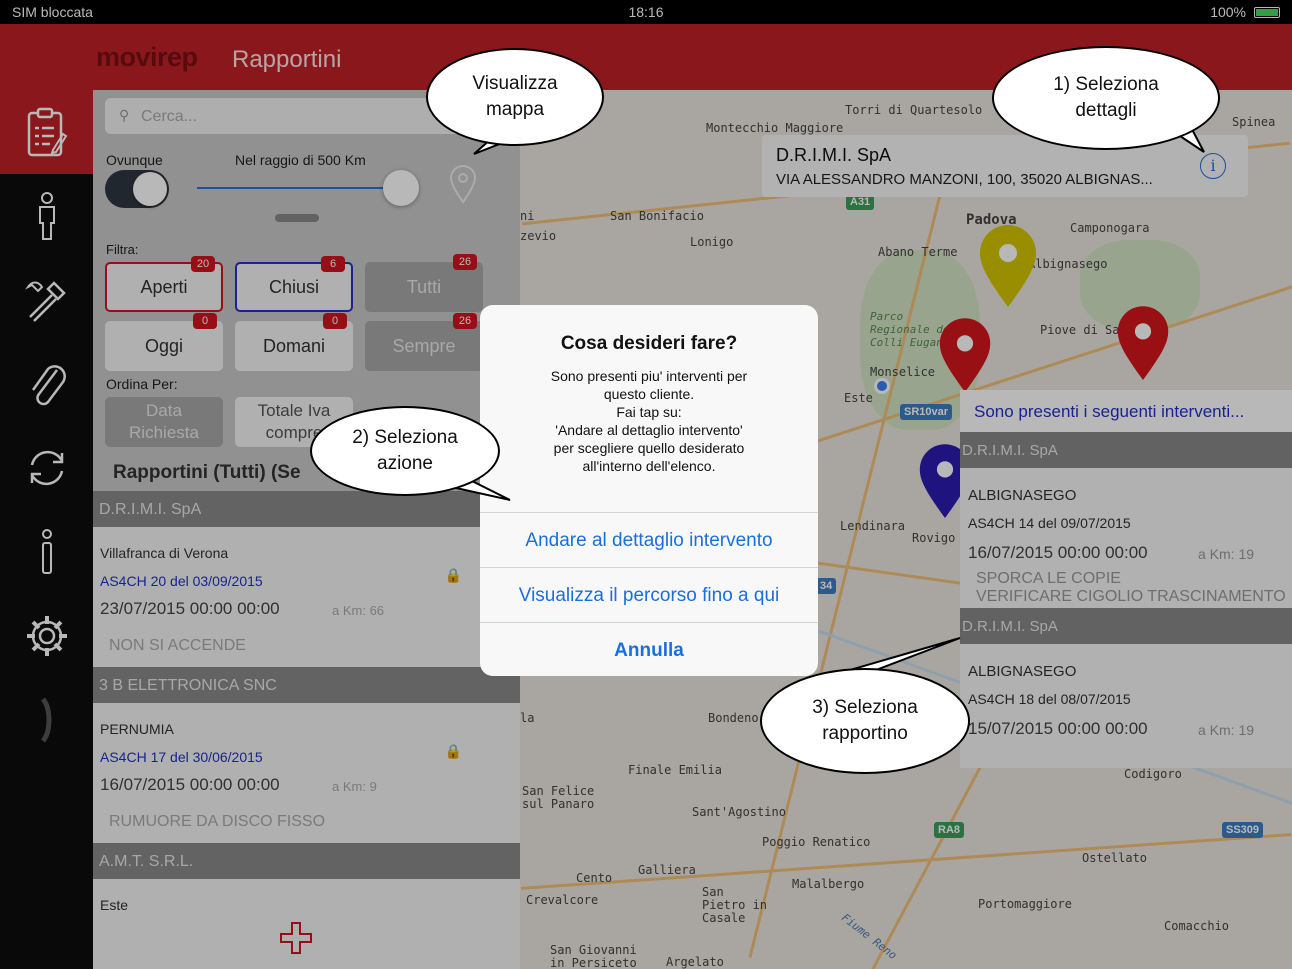 The width and height of the screenshot is (1292, 969). Describe the element at coordinates (865, 721) in the screenshot. I see `callout-select-report: 3) Seleziona rapportino` at that location.